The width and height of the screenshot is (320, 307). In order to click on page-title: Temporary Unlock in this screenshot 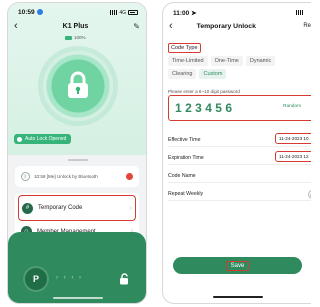, I will do `click(226, 26)`.